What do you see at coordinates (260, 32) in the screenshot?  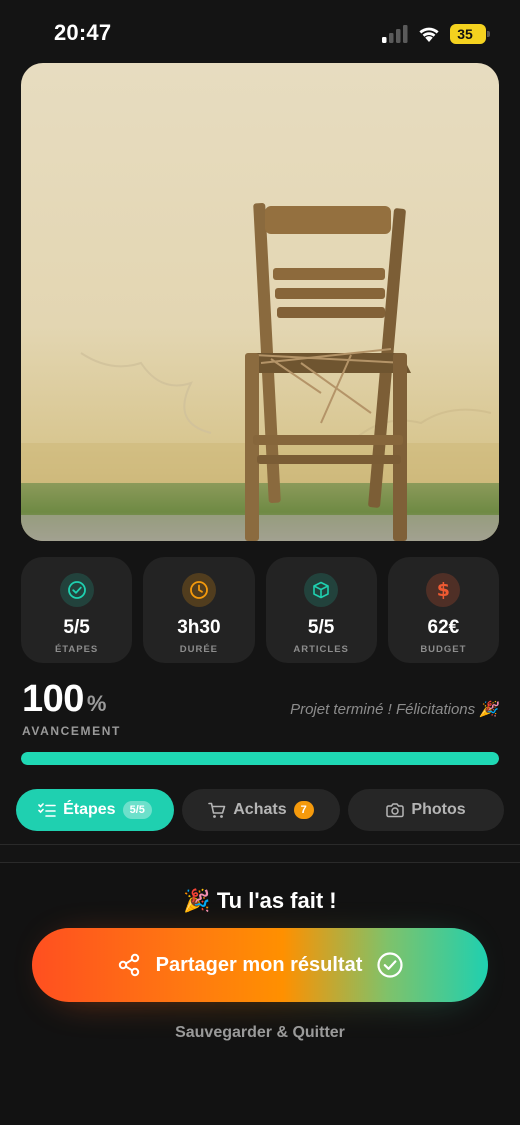 I see `status-bar: 20:47 35` at bounding box center [260, 32].